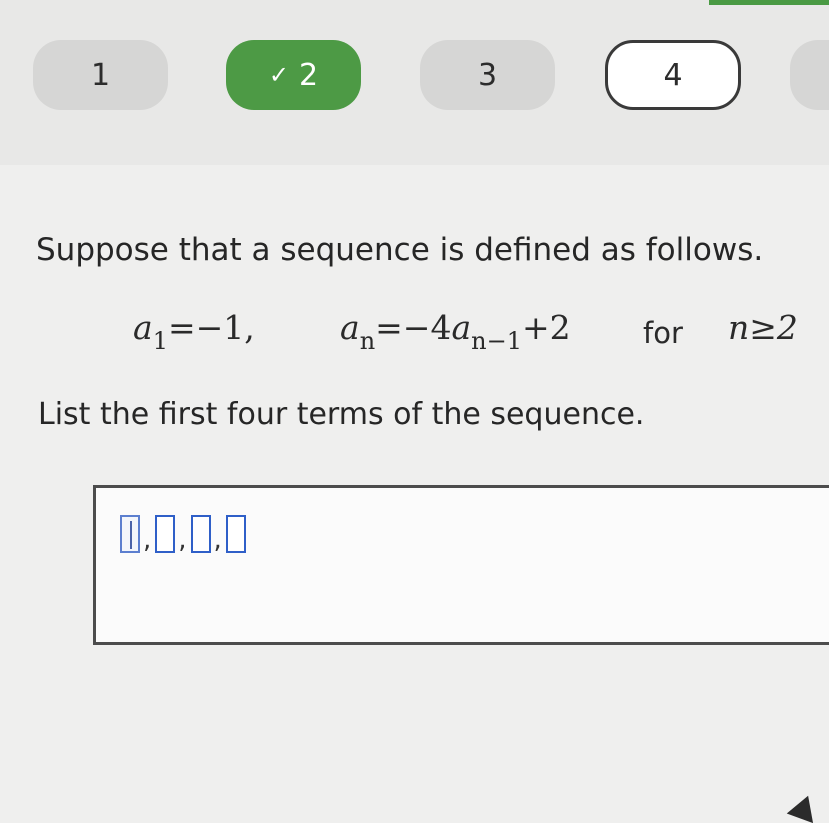 Image resolution: width=829 pixels, height=823 pixels. I want to click on mouse-cursor-icon, so click(804, 806).